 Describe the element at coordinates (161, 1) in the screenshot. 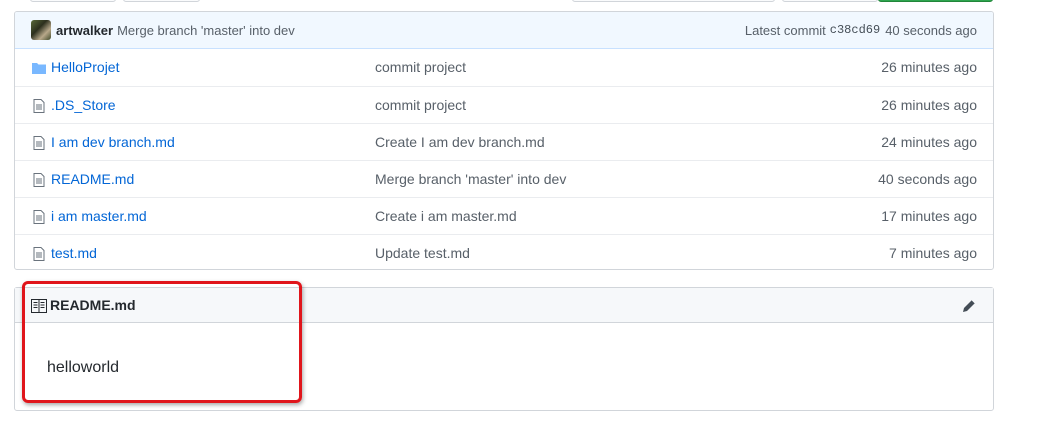

I see `new-pull-request-button` at that location.